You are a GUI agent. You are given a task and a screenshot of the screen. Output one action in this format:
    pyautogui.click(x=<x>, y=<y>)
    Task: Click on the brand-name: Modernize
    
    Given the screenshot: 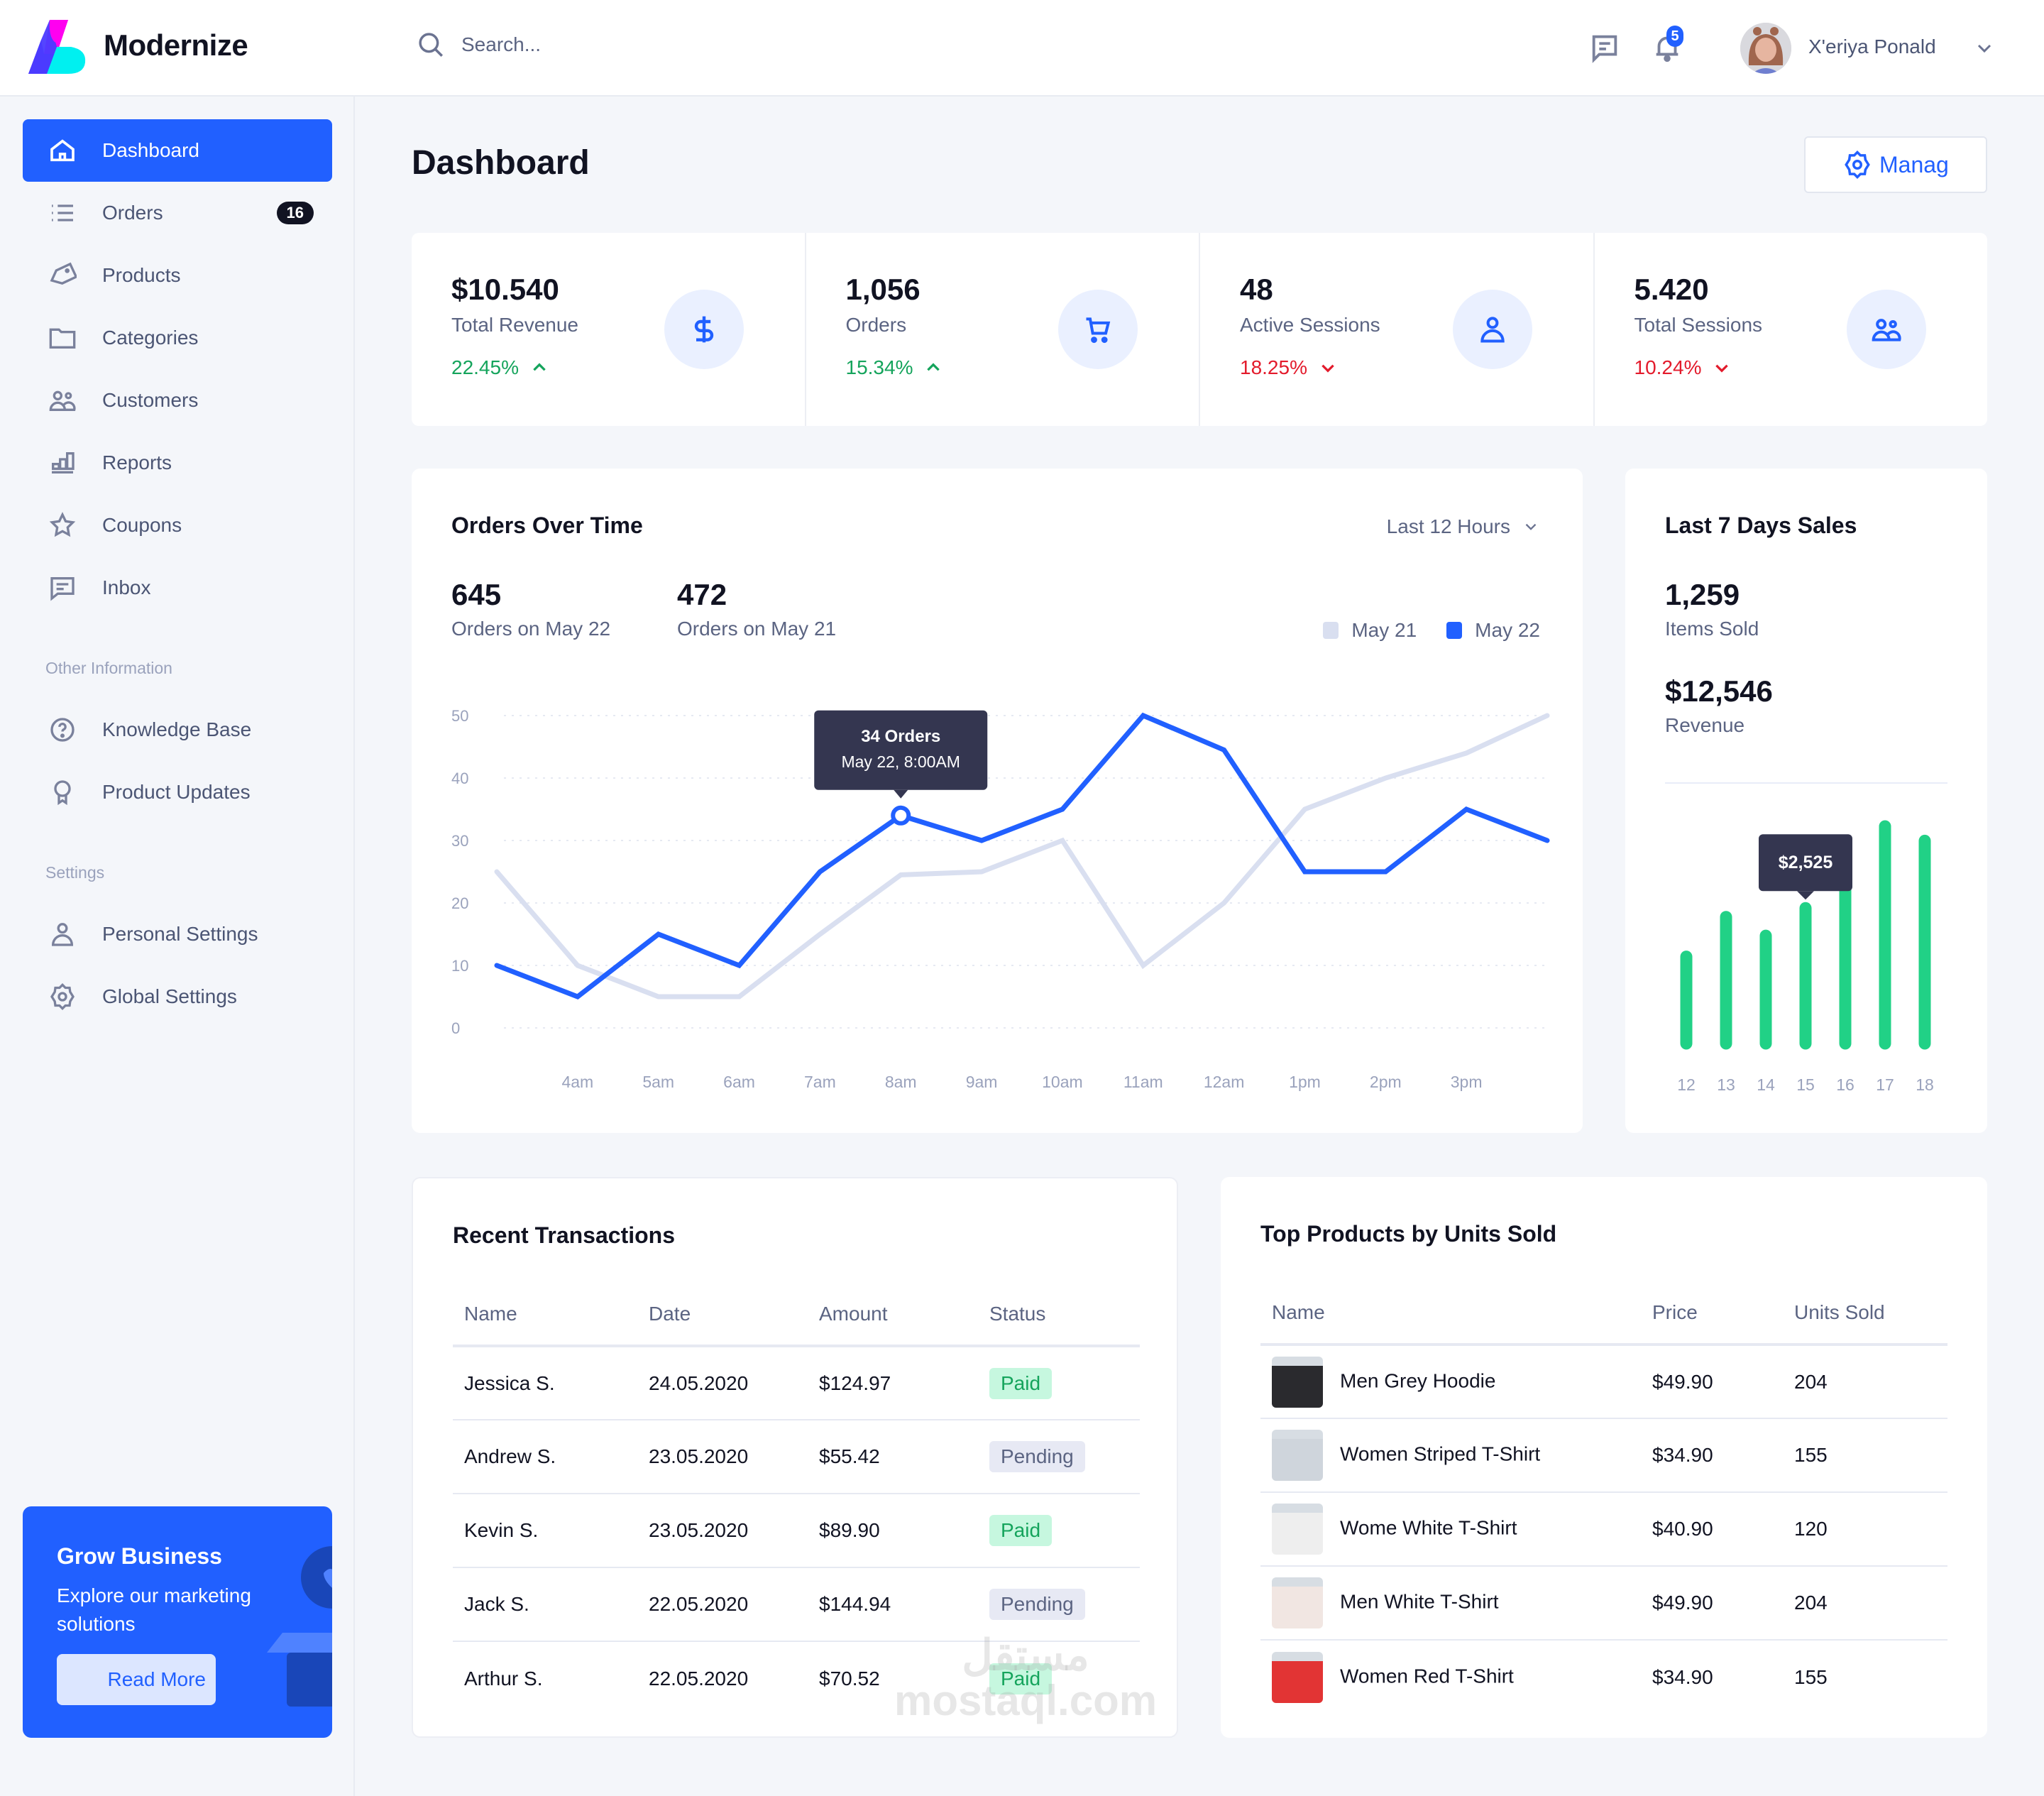 What is the action you would take?
    pyautogui.click(x=176, y=45)
    